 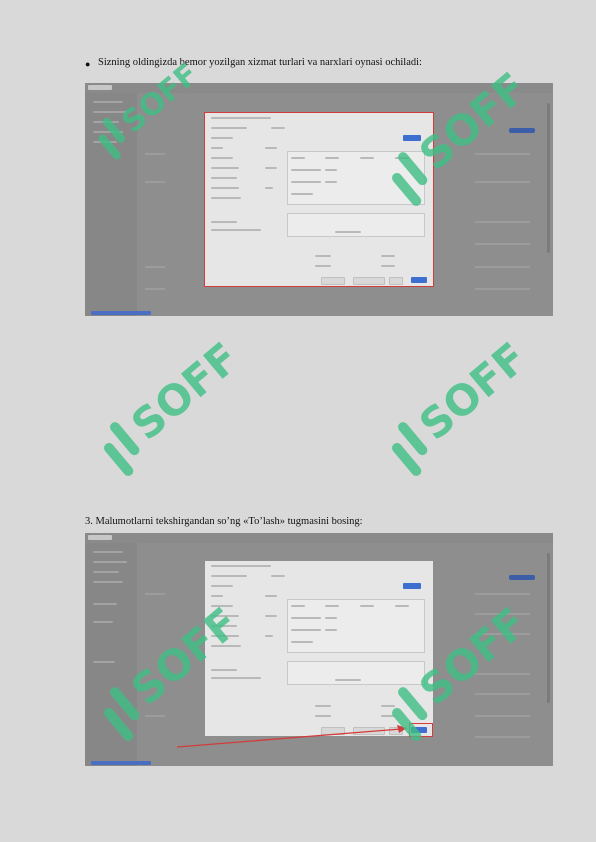 I want to click on app-logo, so click(x=100, y=537).